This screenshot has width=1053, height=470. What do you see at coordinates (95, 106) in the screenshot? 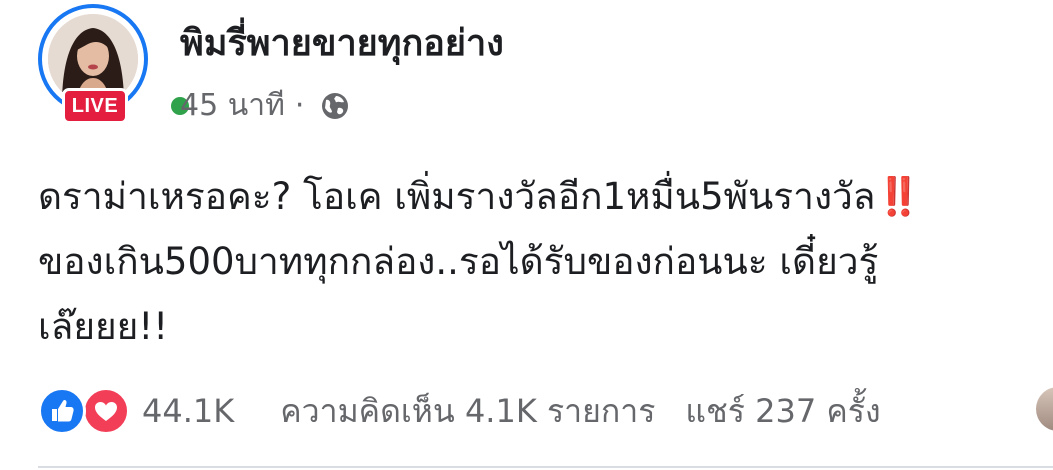
I see `live-badge: LIVE` at bounding box center [95, 106].